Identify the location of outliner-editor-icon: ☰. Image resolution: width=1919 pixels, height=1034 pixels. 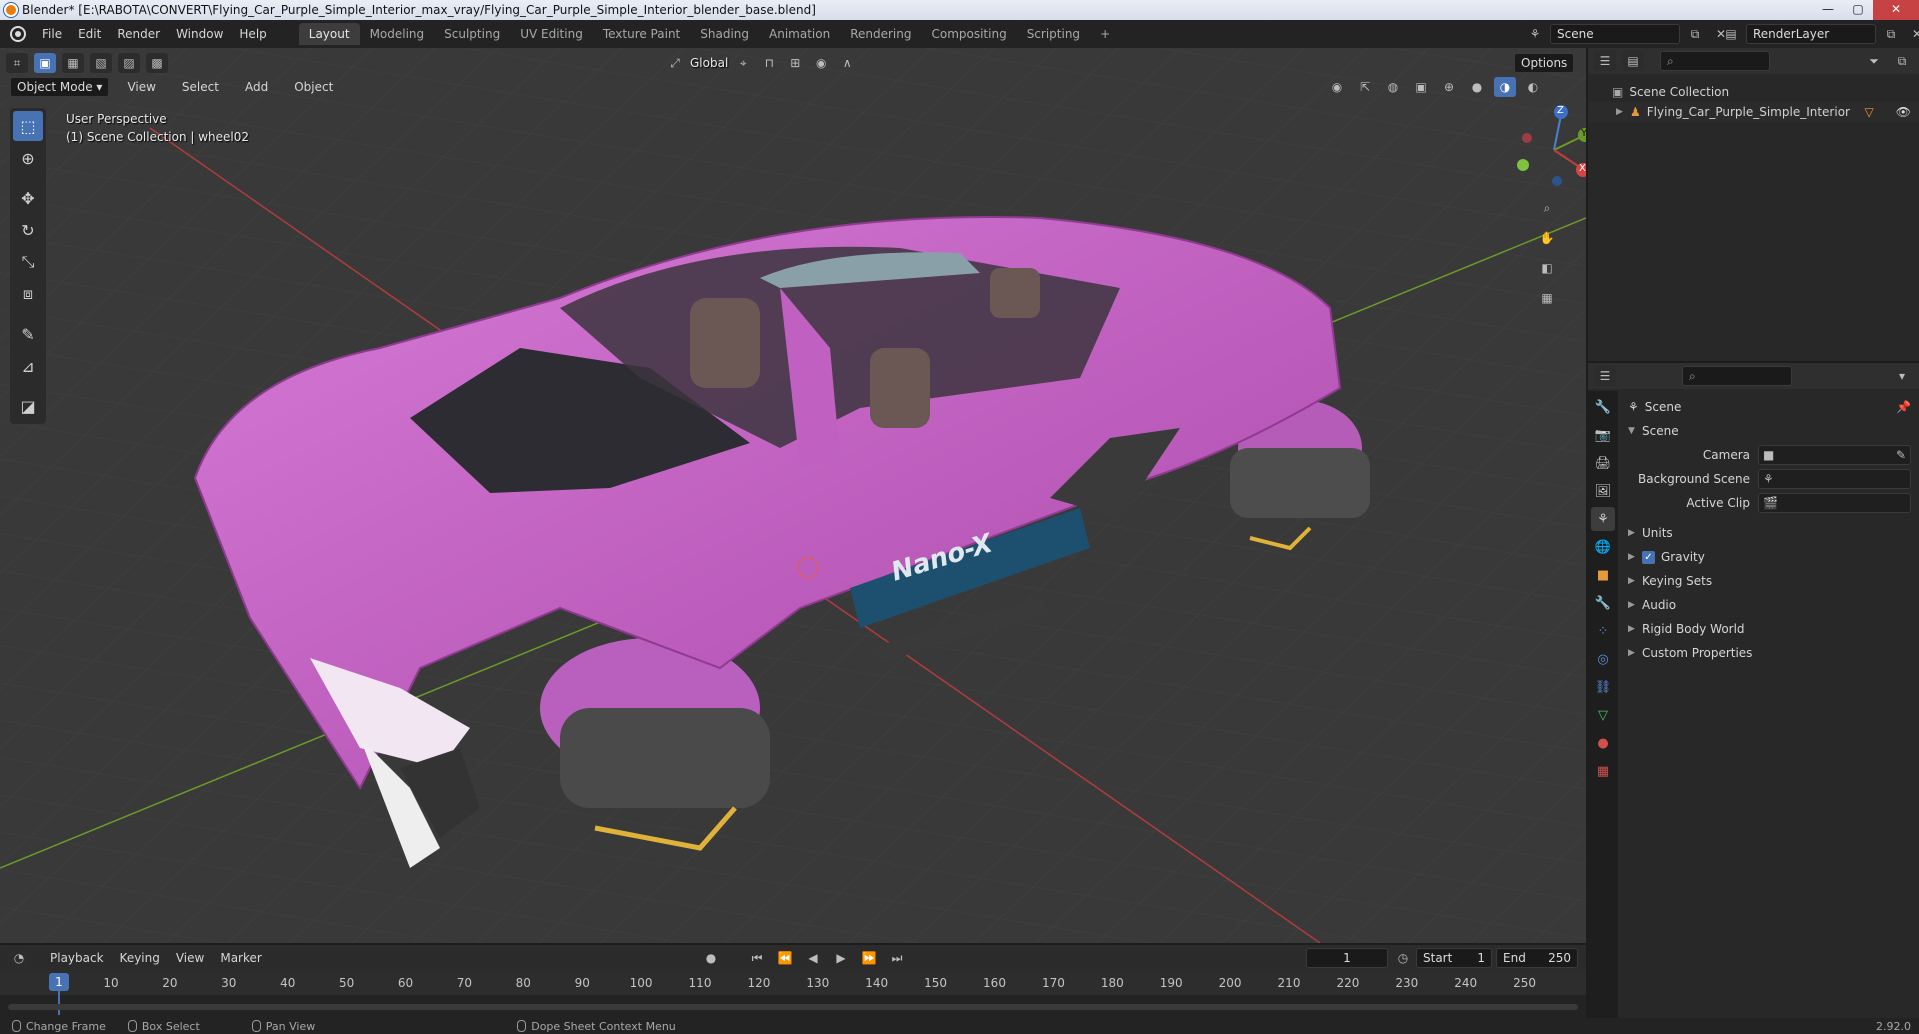
(1605, 61).